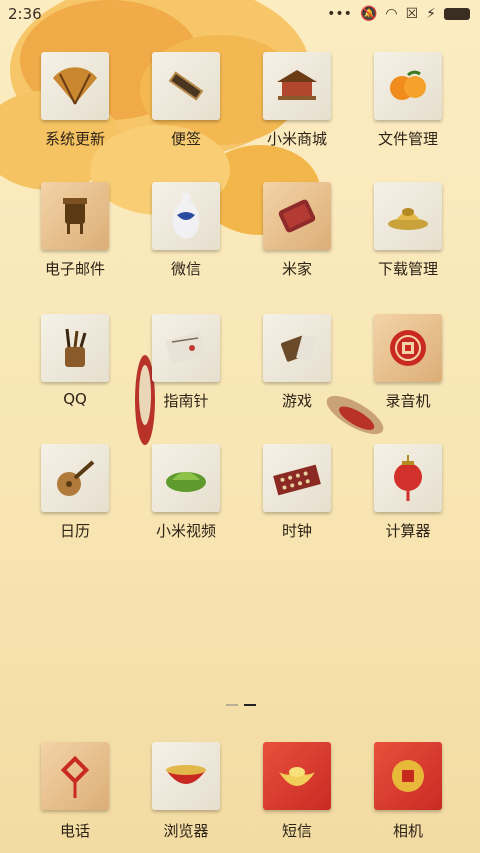 The width and height of the screenshot is (480, 853). I want to click on status-bar: 2:36 ••• 🔕 ◠ ☒ ⚡, so click(240, 14).